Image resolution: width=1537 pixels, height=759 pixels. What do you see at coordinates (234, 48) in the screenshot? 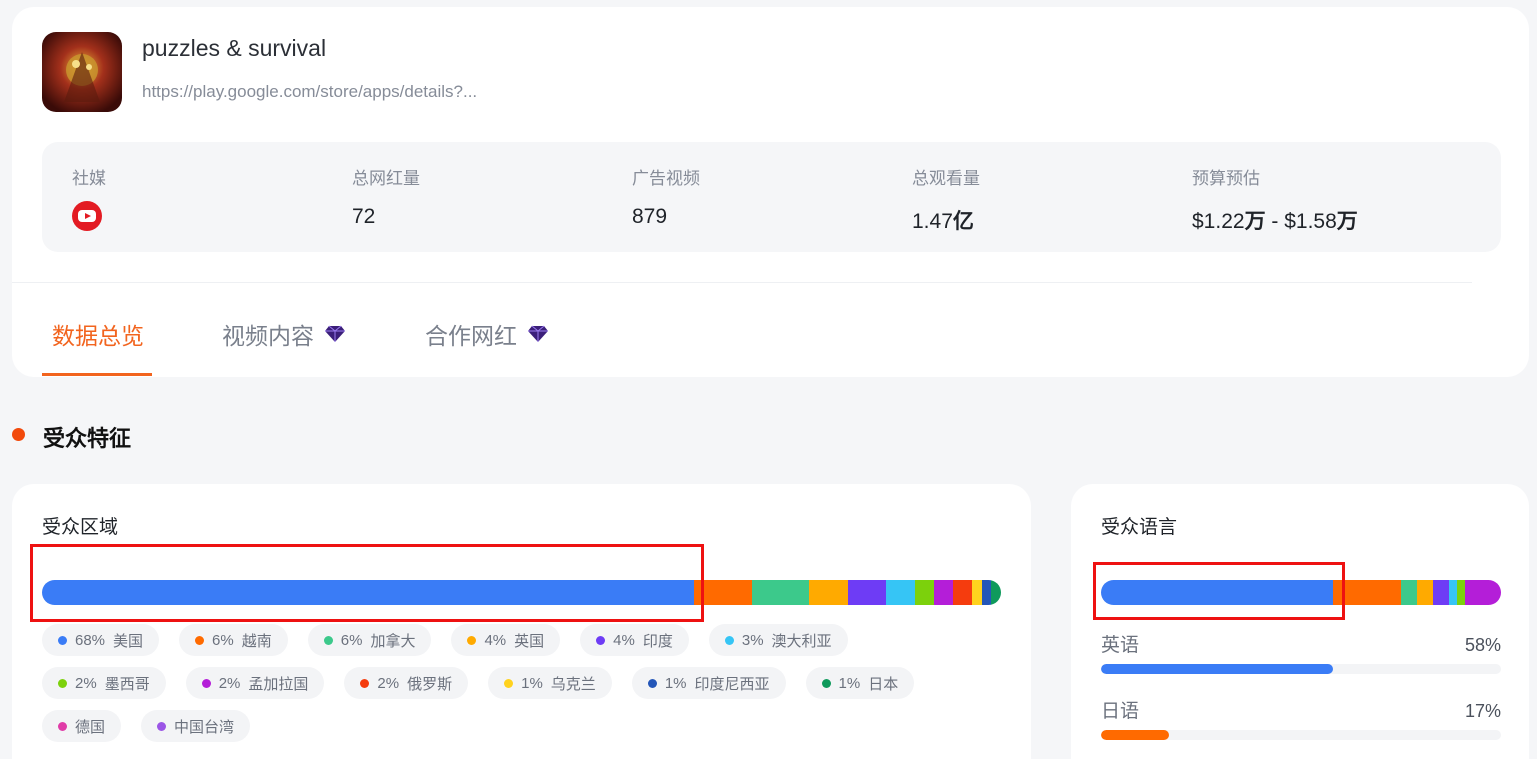
I see `app-name: puzzles & survival` at bounding box center [234, 48].